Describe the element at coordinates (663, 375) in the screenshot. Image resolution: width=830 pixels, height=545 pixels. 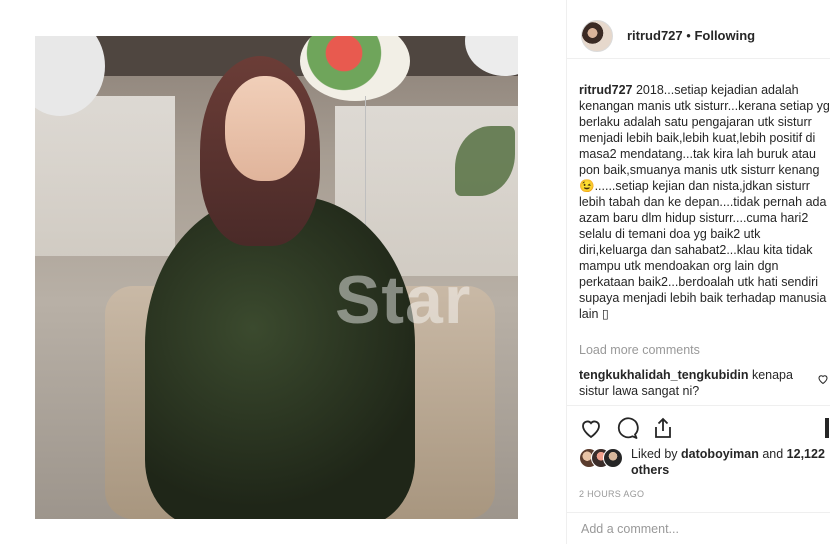
I see `comment-username: tengkukhalidah_tengkubidin` at that location.